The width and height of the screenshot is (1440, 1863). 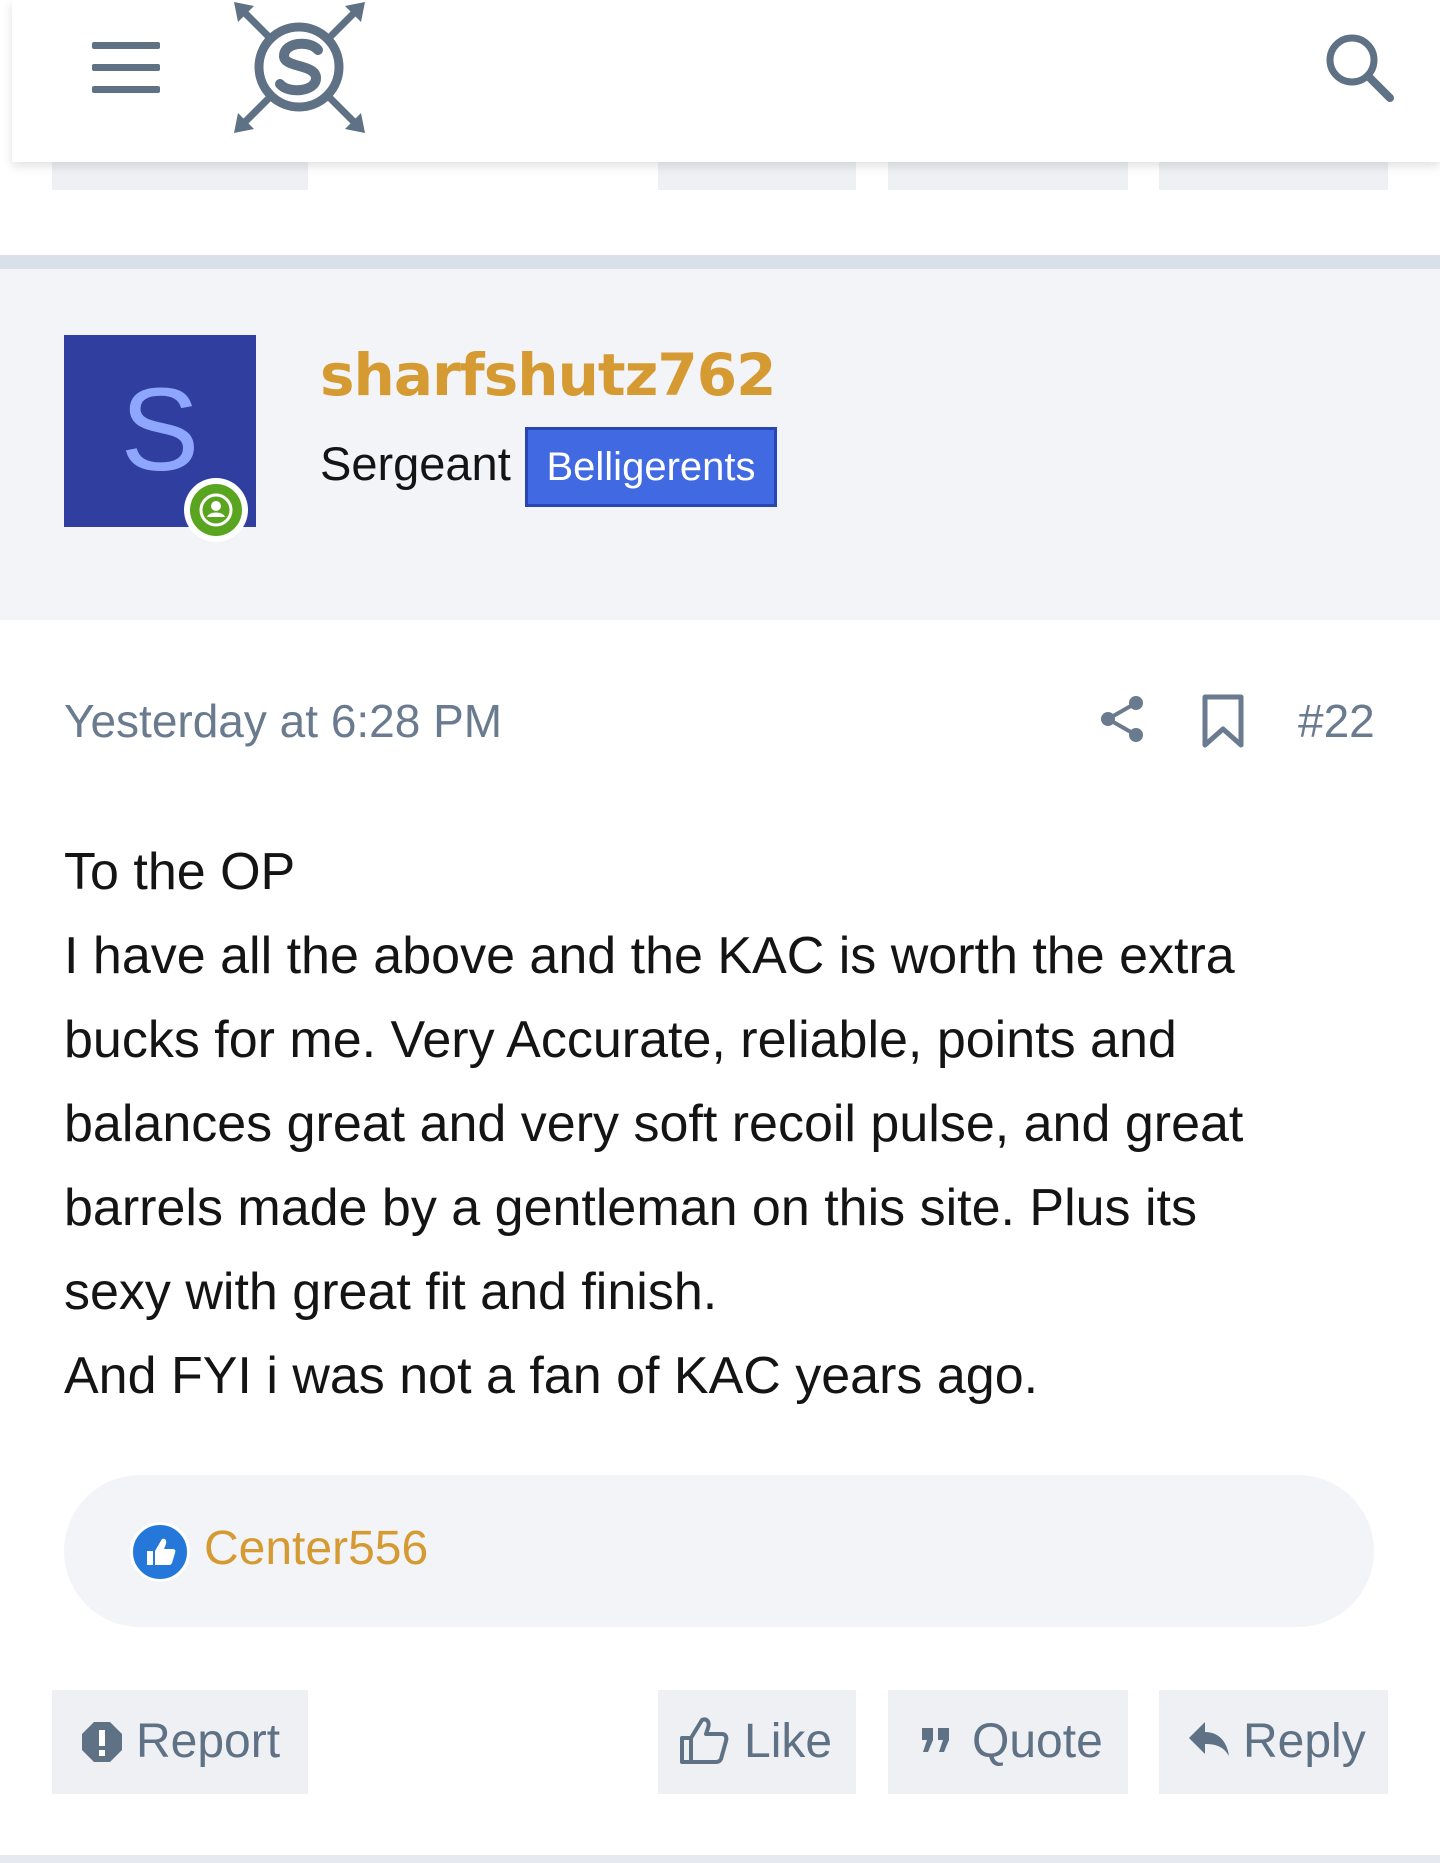 I want to click on site-logo, so click(x=299, y=67).